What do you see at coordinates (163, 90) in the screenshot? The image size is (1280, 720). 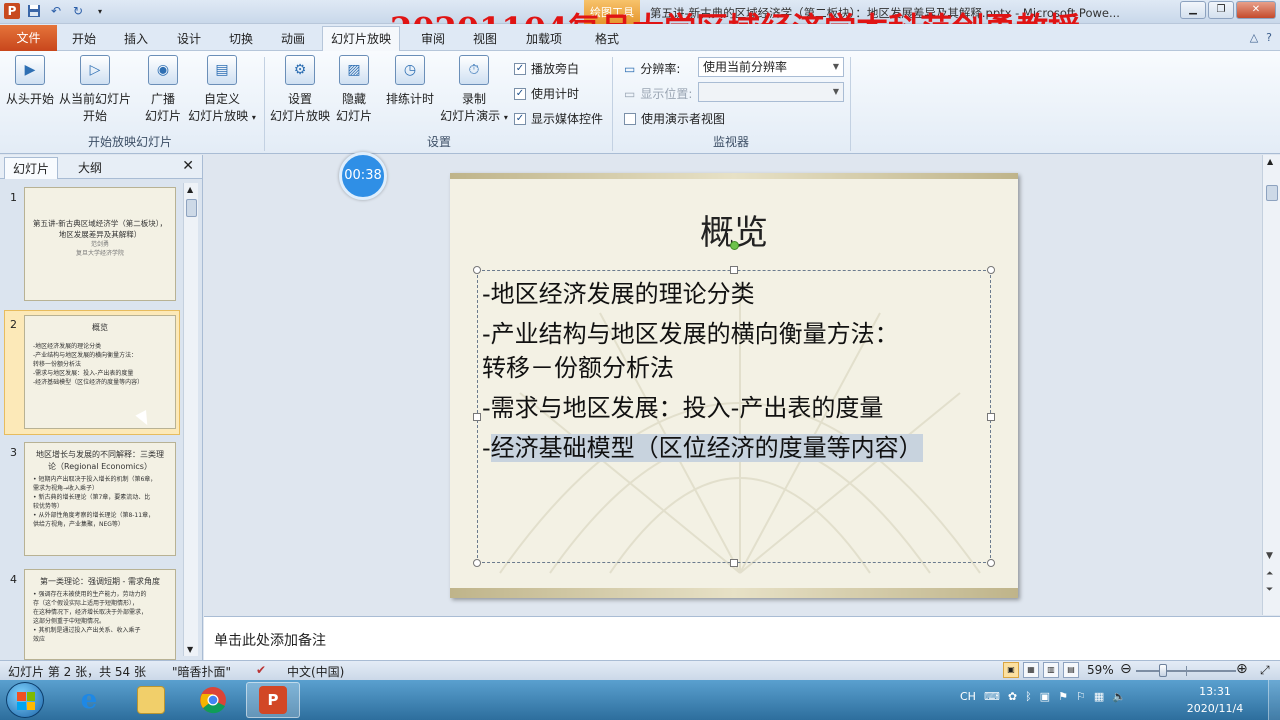 I see `broadcast-slide-show-button: ◉ 广播 幻灯片` at bounding box center [163, 90].